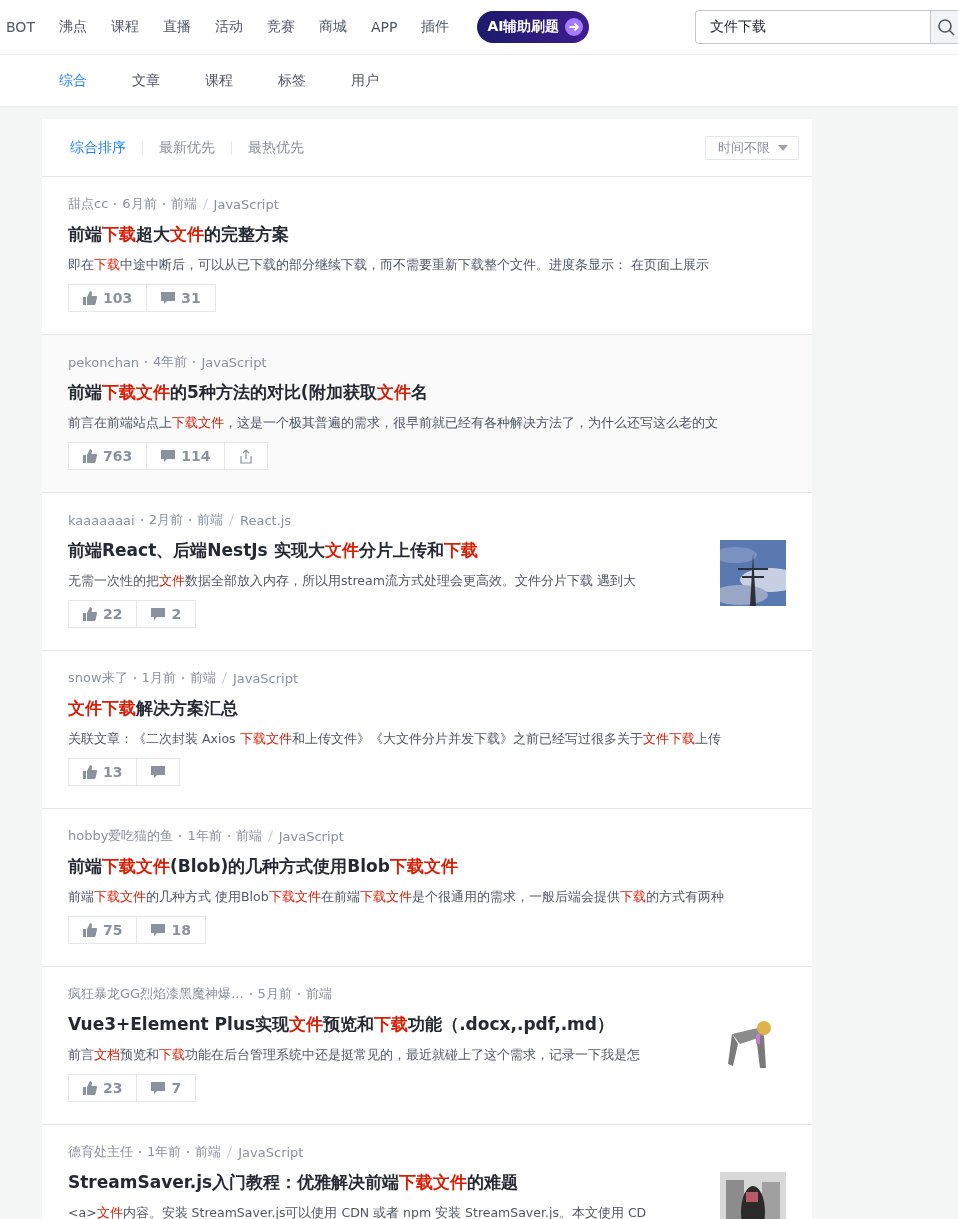  Describe the element at coordinates (108, 456) in the screenshot. I see `like-button: 763` at that location.